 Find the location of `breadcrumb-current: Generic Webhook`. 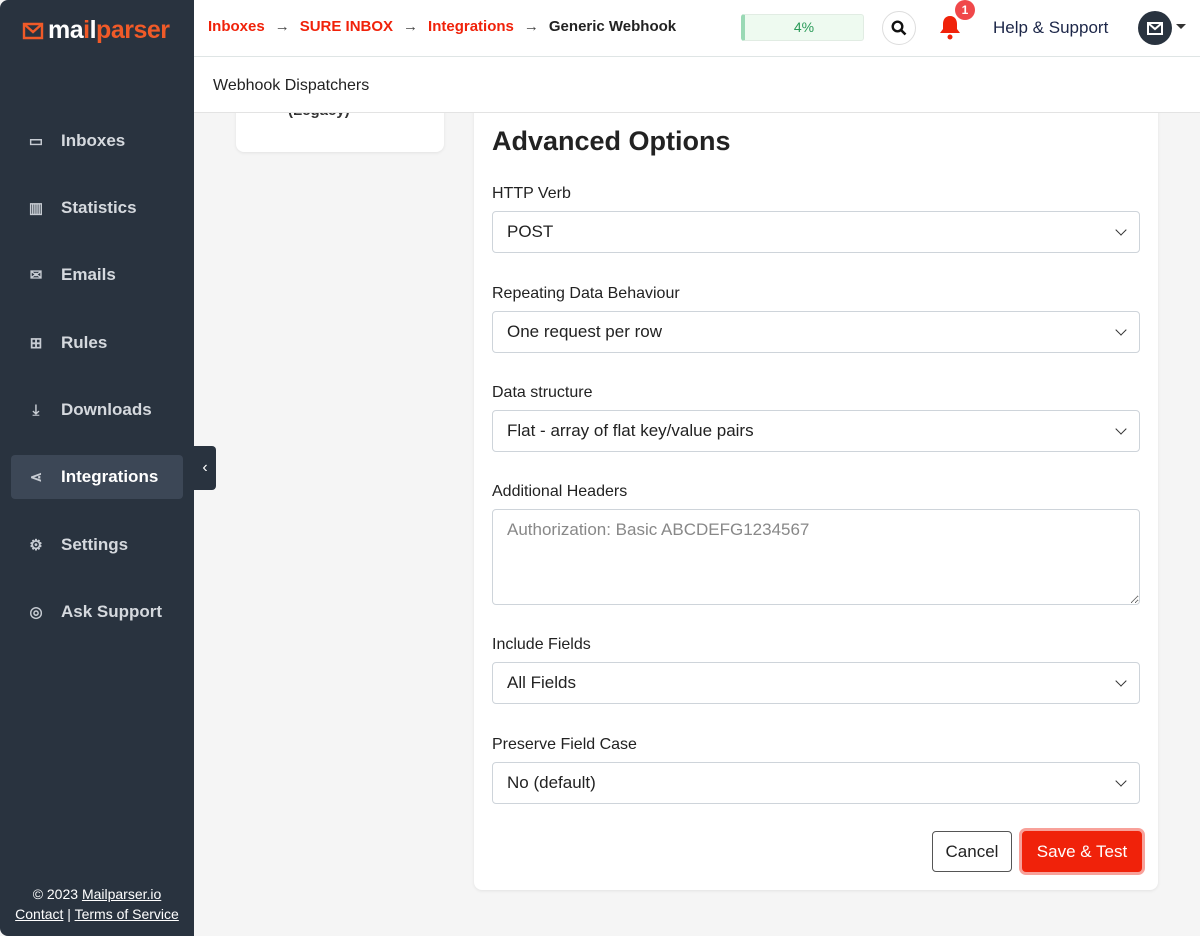

breadcrumb-current: Generic Webhook is located at coordinates (612, 26).